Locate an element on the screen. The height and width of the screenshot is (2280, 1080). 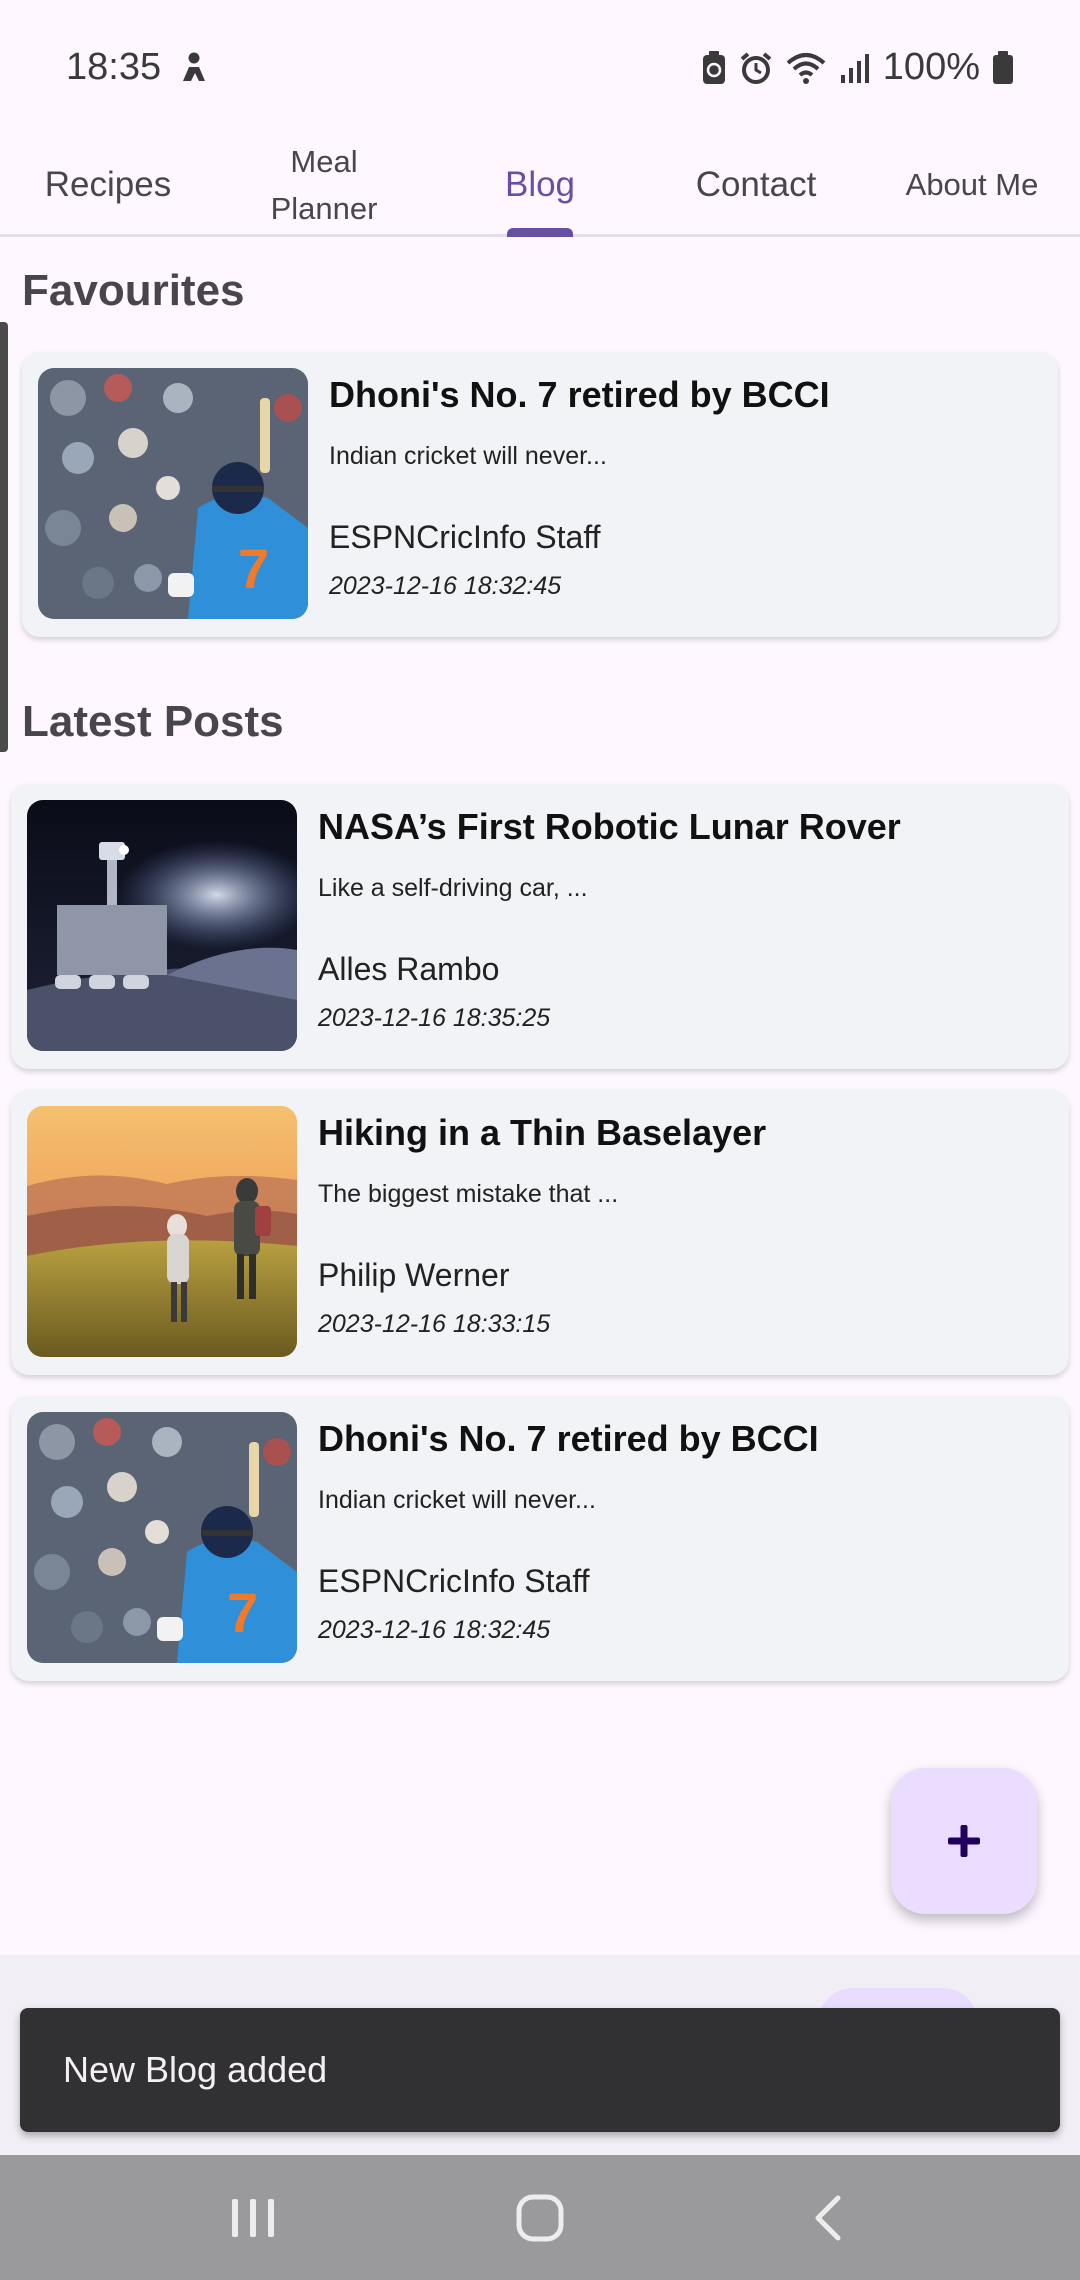
snackbar-message: New Blog added is located at coordinates (195, 2069).